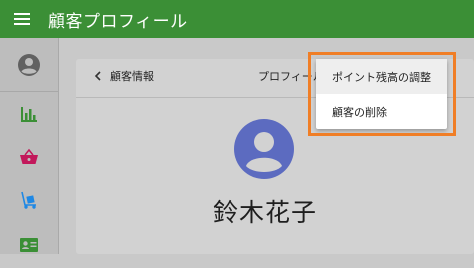 This screenshot has height=268, width=474. I want to click on card-header-title: プロフィール, so click(291, 76).